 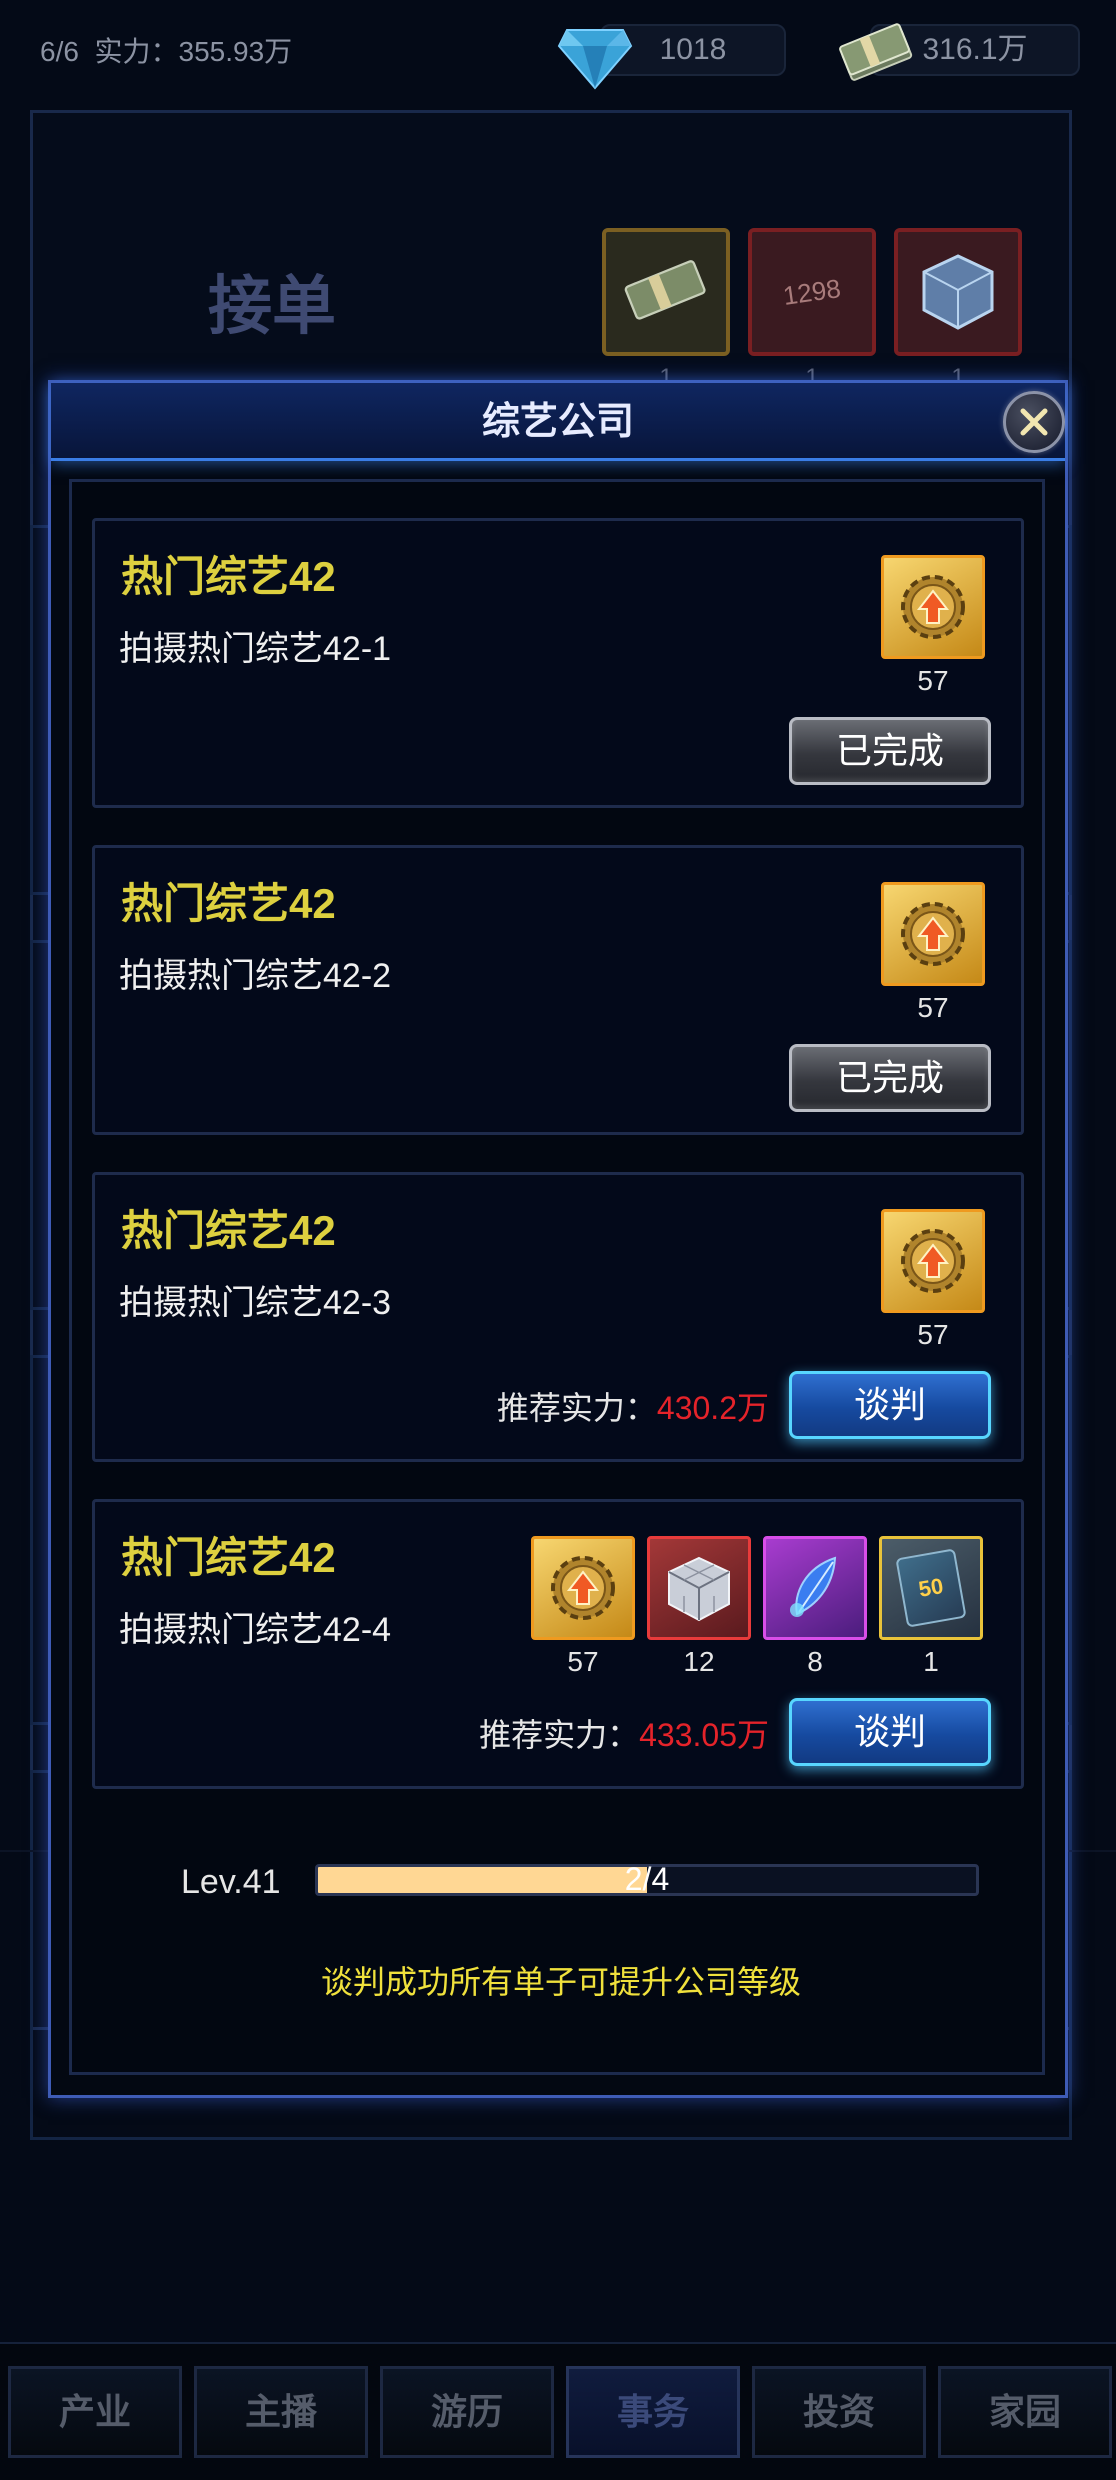 I want to click on dialog-title: 综艺公司, so click(x=557, y=422).